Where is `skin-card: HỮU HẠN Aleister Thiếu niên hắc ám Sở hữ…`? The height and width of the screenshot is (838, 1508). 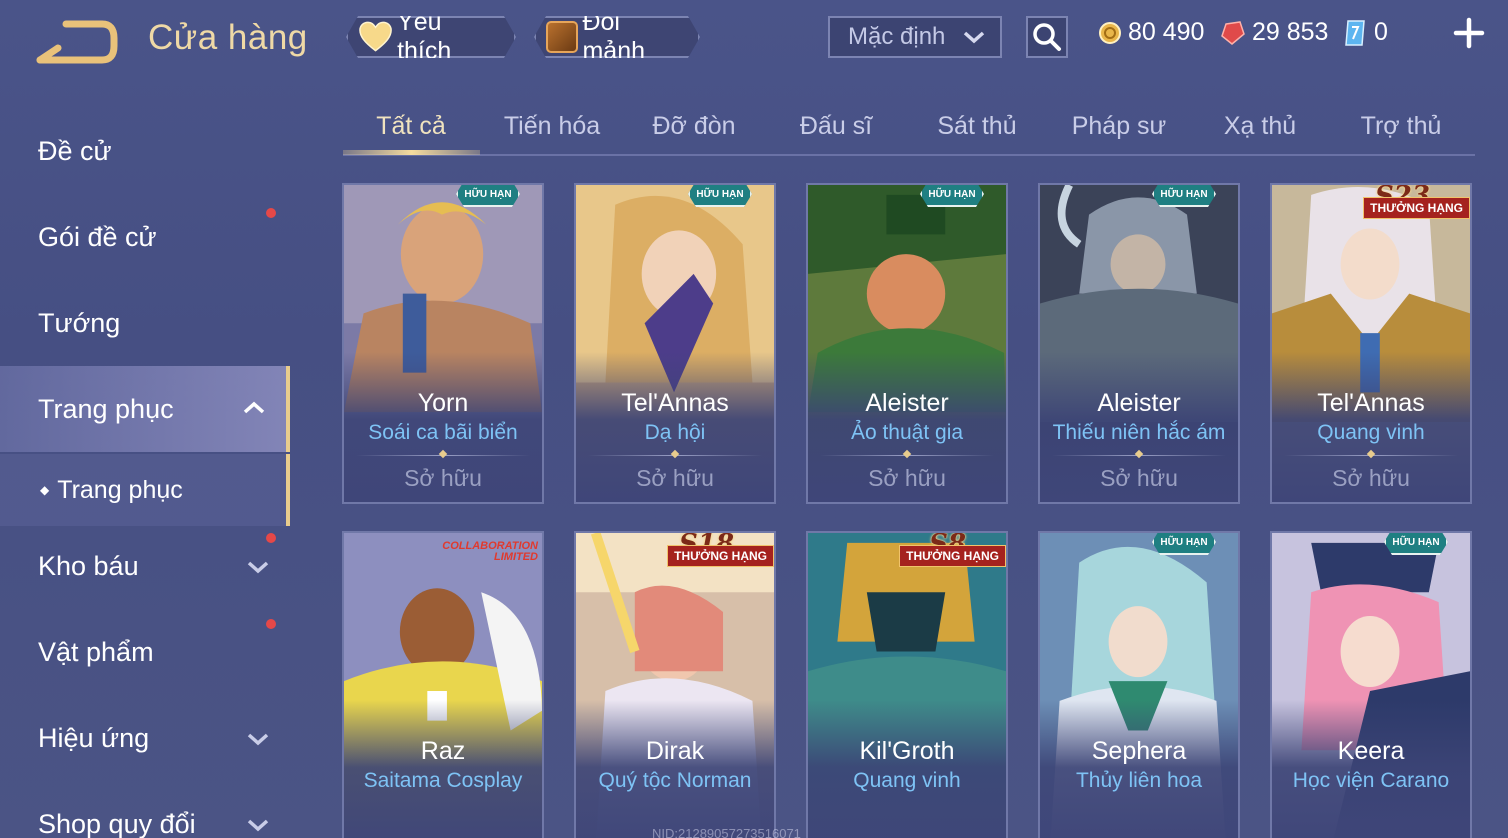
skin-card: HỮU HẠN Aleister Thiếu niên hắc ám Sở hữ… is located at coordinates (1139, 343).